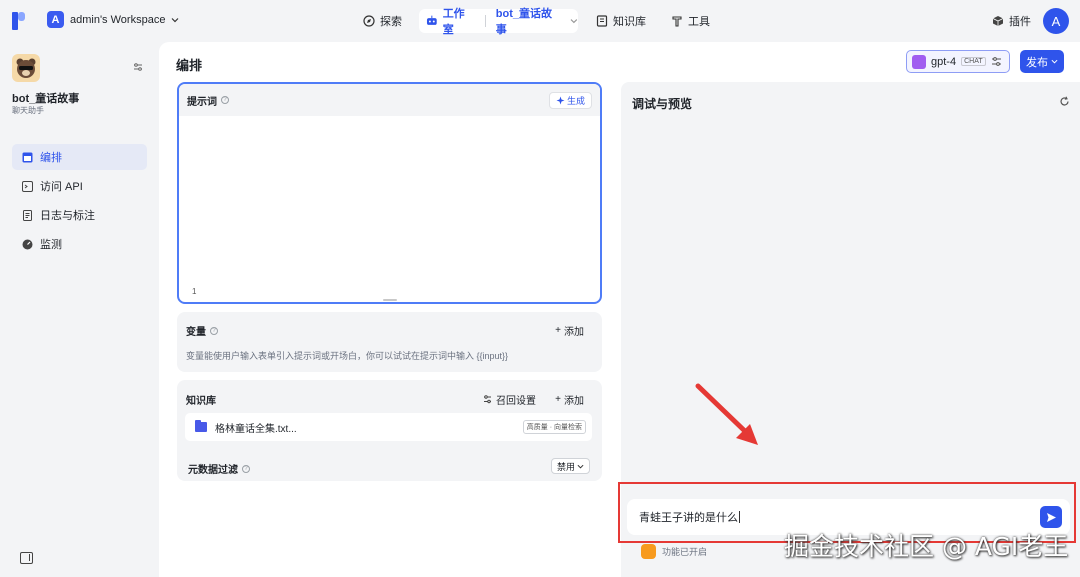 The width and height of the screenshot is (1080, 577). What do you see at coordinates (27, 244) in the screenshot?
I see `gauge-icon` at bounding box center [27, 244].